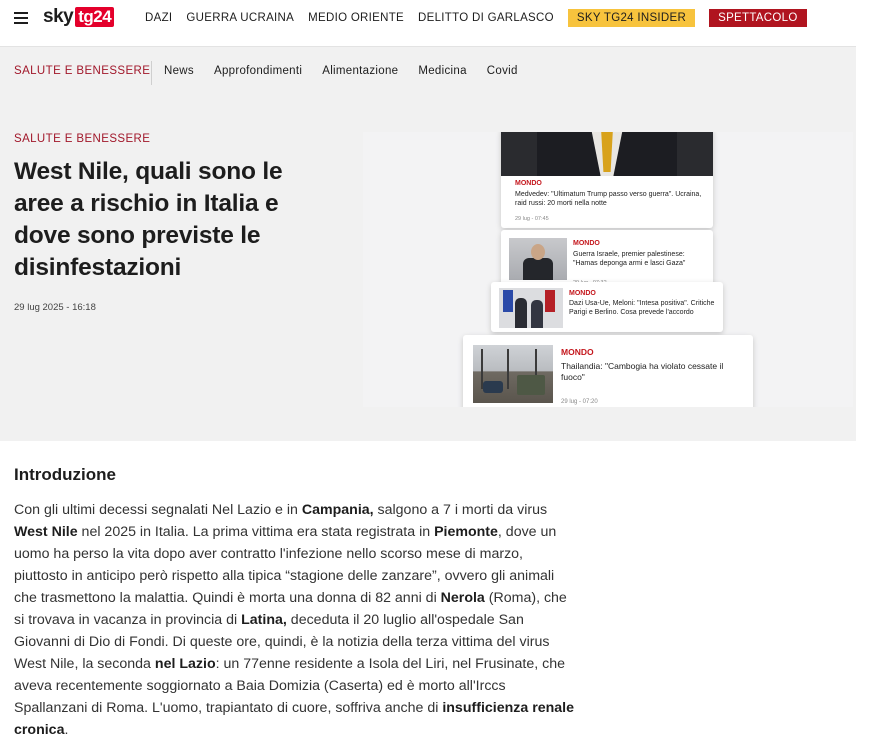 Image resolution: width=872 pixels, height=745 pixels. Describe the element at coordinates (532, 219) in the screenshot. I see `card-timestamp: 29 lug - 07:45` at that location.